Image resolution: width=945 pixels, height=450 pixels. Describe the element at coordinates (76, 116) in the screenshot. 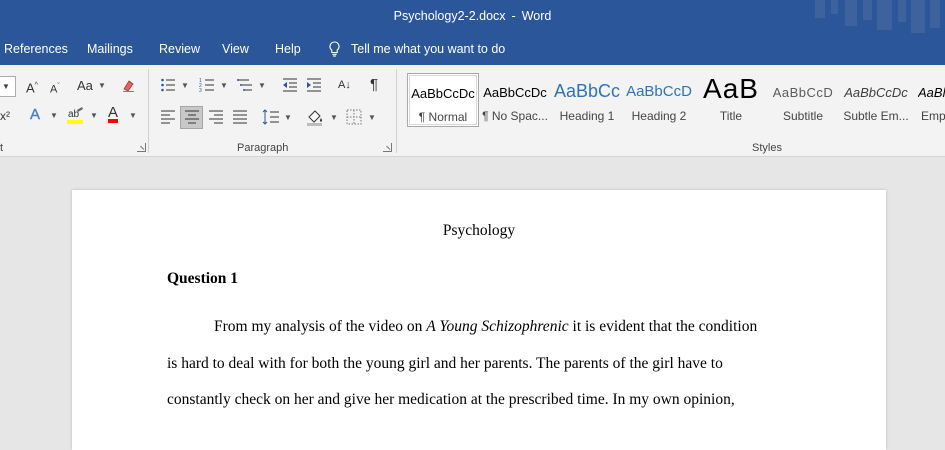

I see `highlight-icon: ab` at that location.